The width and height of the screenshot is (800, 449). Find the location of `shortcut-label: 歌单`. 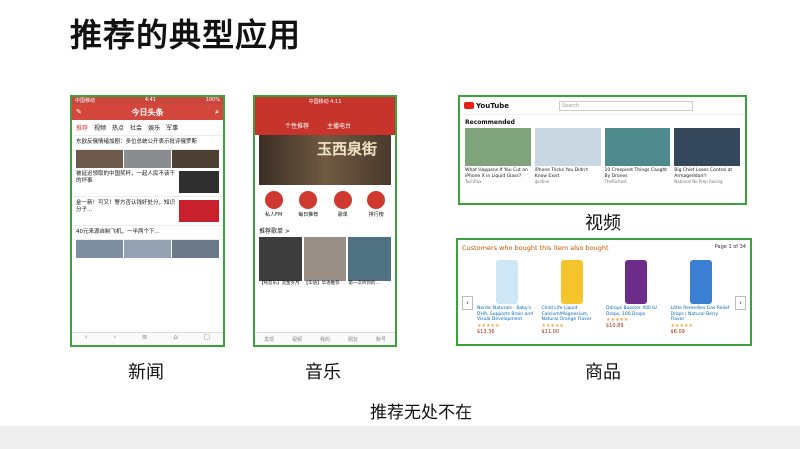

shortcut-label: 歌单 is located at coordinates (342, 215).